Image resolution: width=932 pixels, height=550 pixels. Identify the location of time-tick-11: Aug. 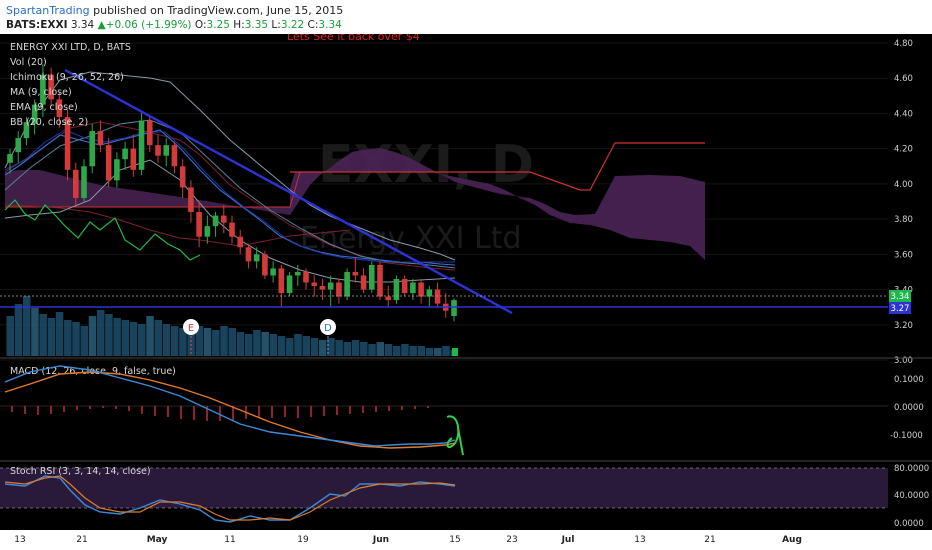
(792, 540).